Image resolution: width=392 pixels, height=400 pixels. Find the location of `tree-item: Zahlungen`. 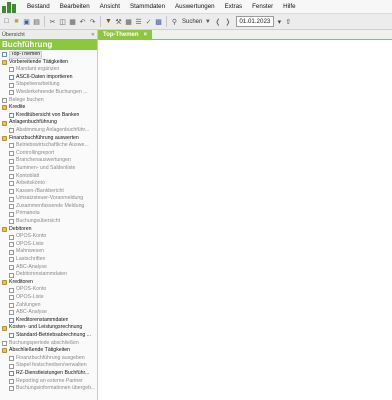

tree-item: Zahlungen is located at coordinates (48, 306).